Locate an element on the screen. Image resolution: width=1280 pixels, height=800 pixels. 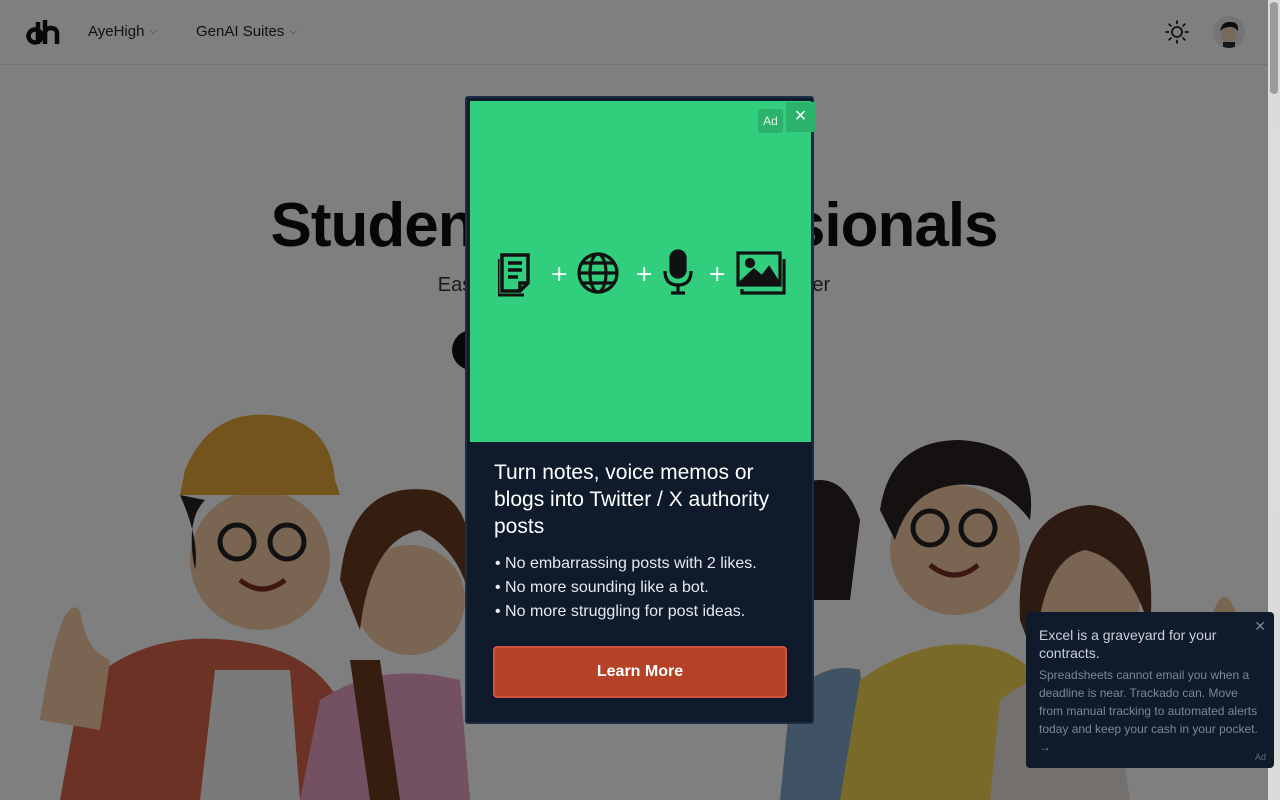
ad-bullet: • No more sounding like a bot. is located at coordinates (602, 587).